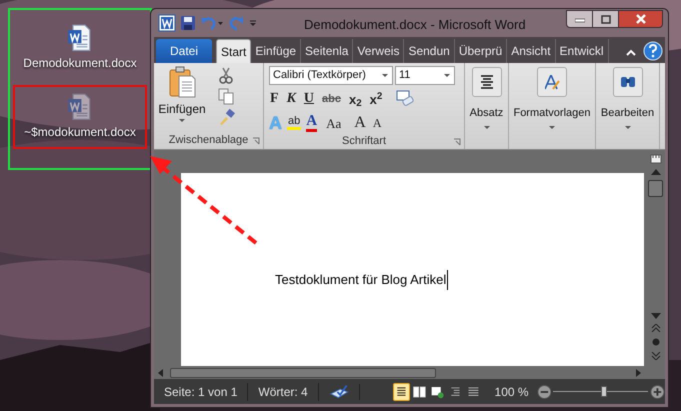 The width and height of the screenshot is (681, 411). What do you see at coordinates (331, 99) in the screenshot?
I see `strikethrough-button: abc` at bounding box center [331, 99].